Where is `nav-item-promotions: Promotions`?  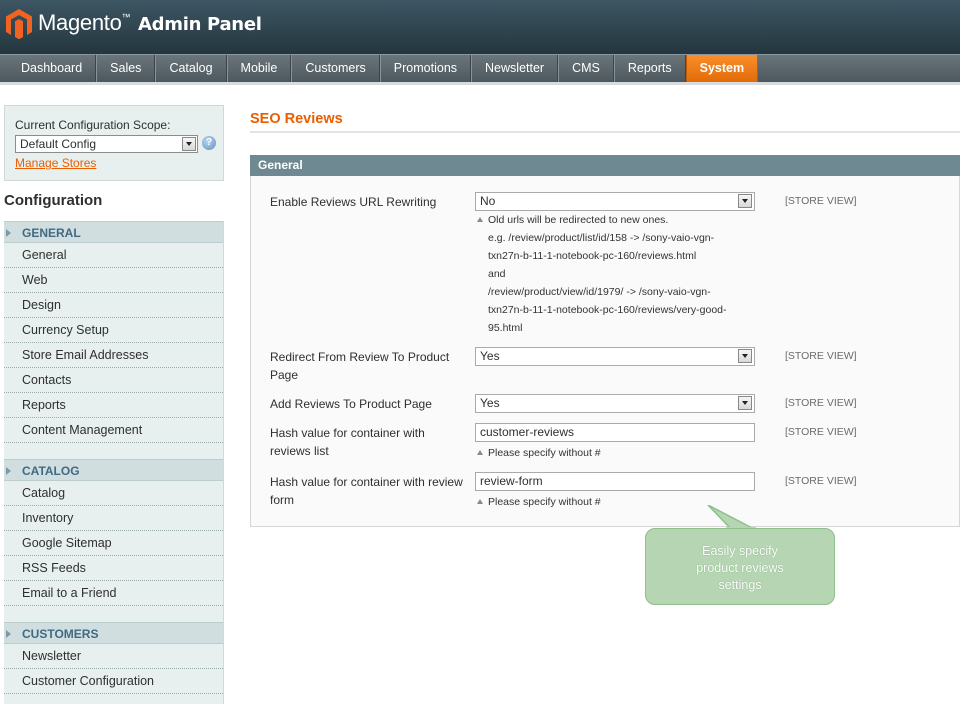 nav-item-promotions: Promotions is located at coordinates (425, 68).